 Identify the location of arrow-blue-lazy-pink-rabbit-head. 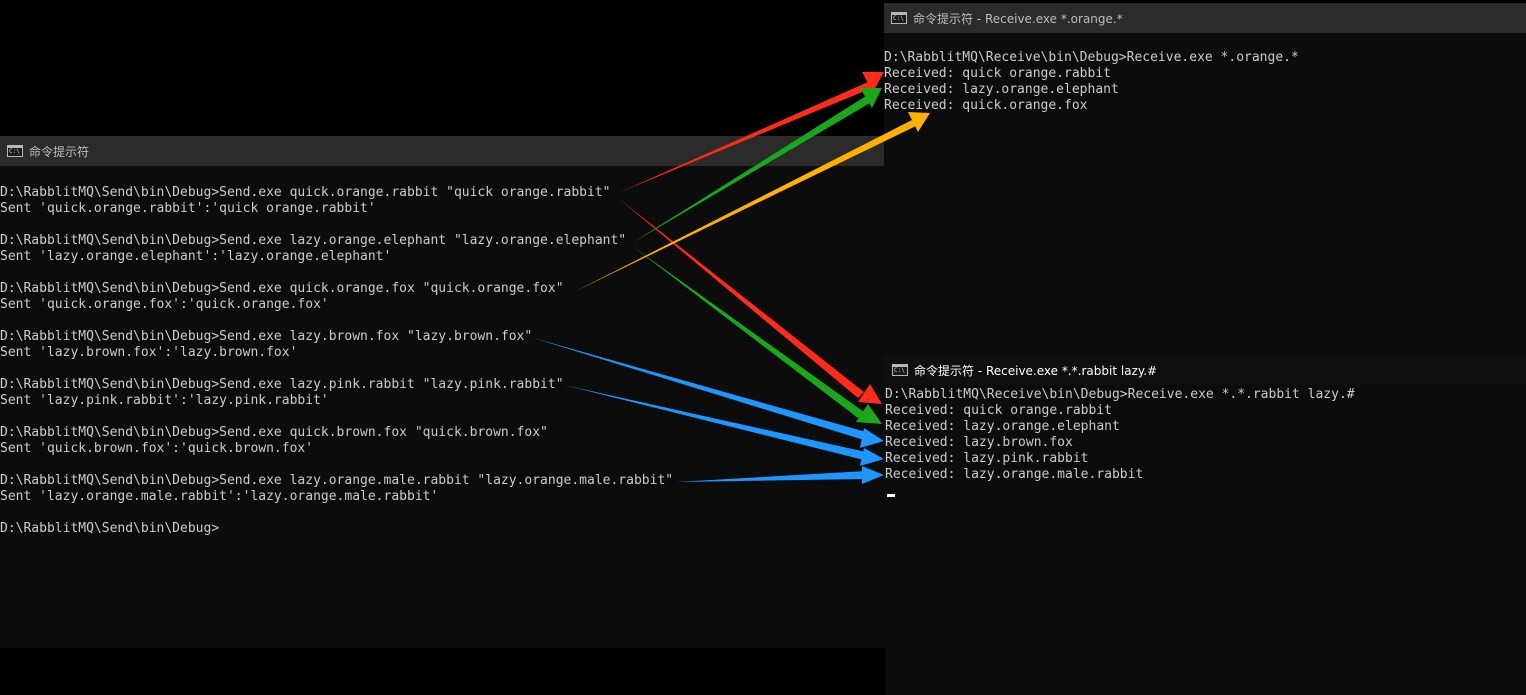
(872, 457).